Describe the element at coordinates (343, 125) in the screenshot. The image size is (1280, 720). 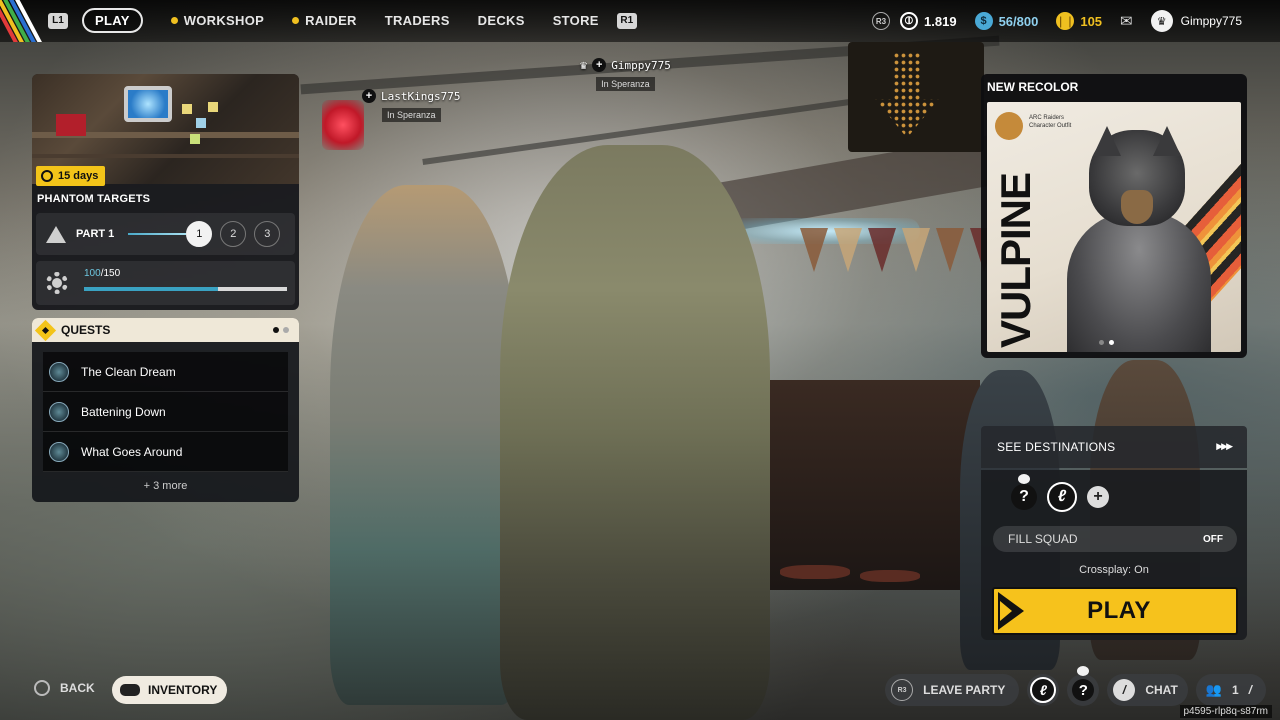
I see `red-lamp` at that location.